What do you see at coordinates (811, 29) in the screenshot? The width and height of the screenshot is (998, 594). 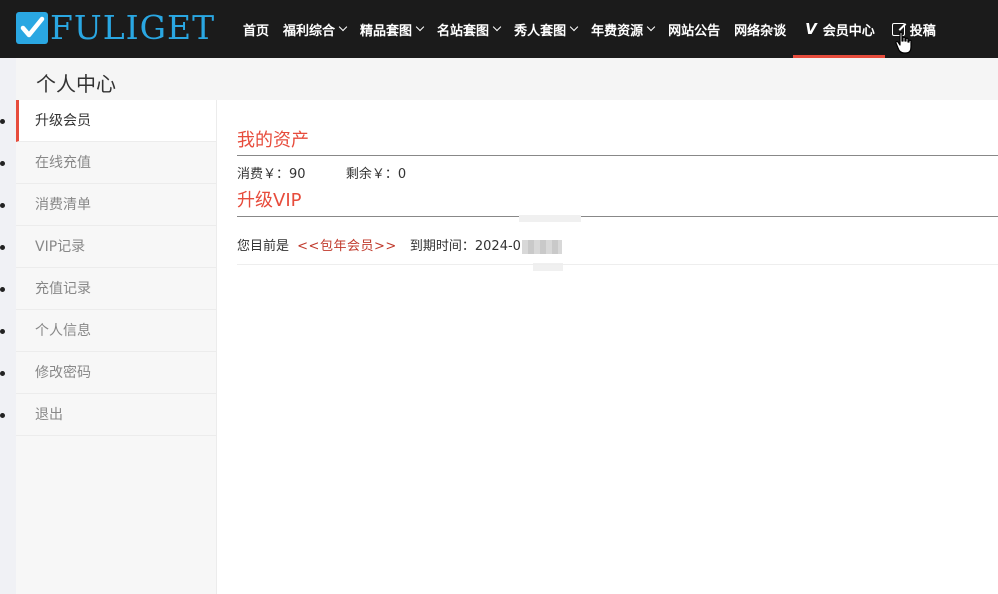 I see `vimeo-v-icon: V` at bounding box center [811, 29].